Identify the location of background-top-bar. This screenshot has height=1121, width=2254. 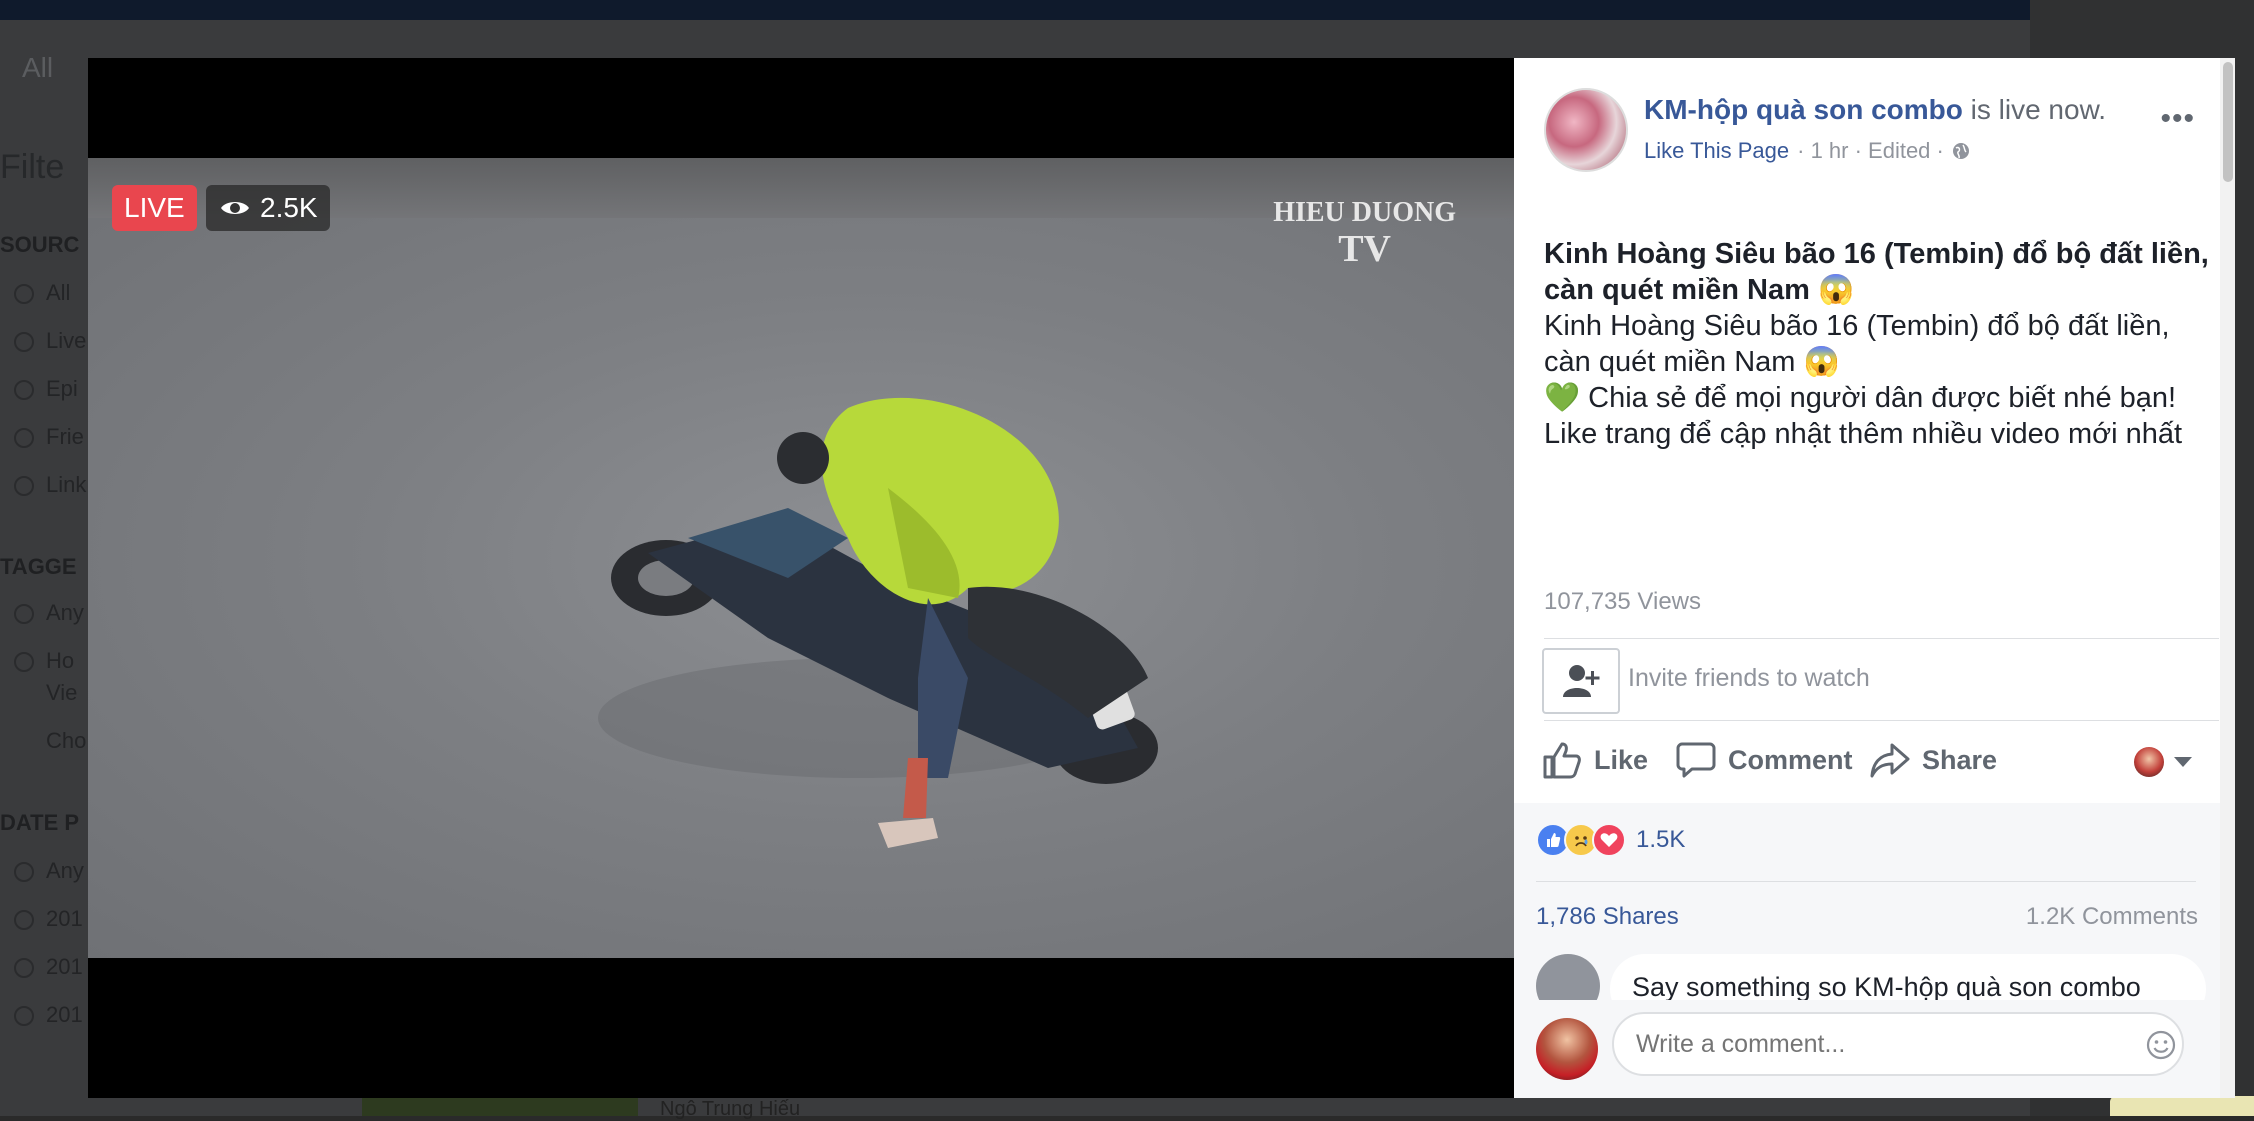
(1015, 10).